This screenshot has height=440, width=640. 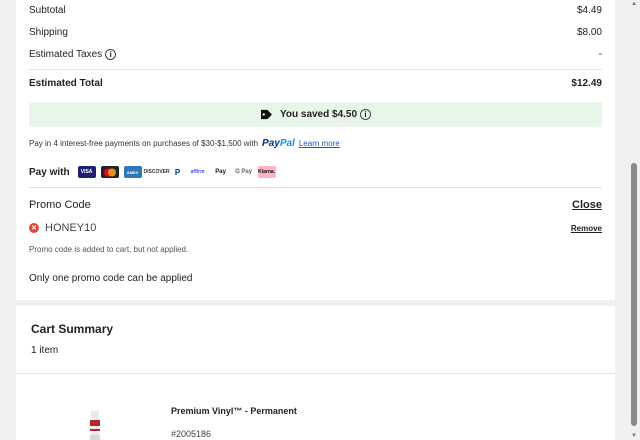 I want to click on discover-icon: DISCOVER, so click(x=156, y=172).